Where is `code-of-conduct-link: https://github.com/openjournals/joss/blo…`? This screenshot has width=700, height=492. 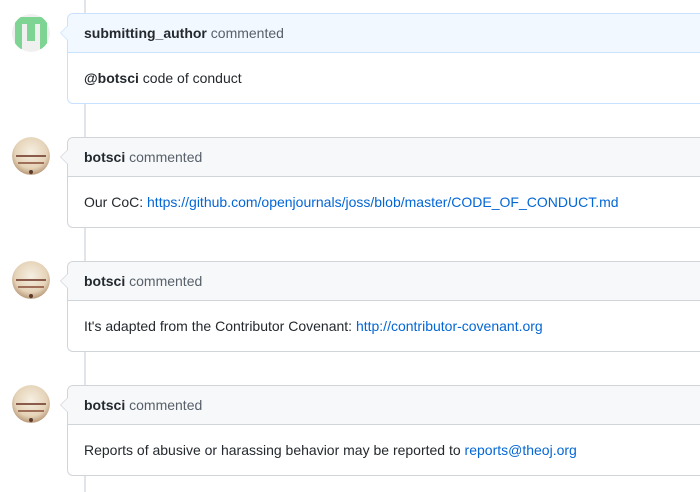 code-of-conduct-link: https://github.com/openjournals/joss/blo… is located at coordinates (383, 202).